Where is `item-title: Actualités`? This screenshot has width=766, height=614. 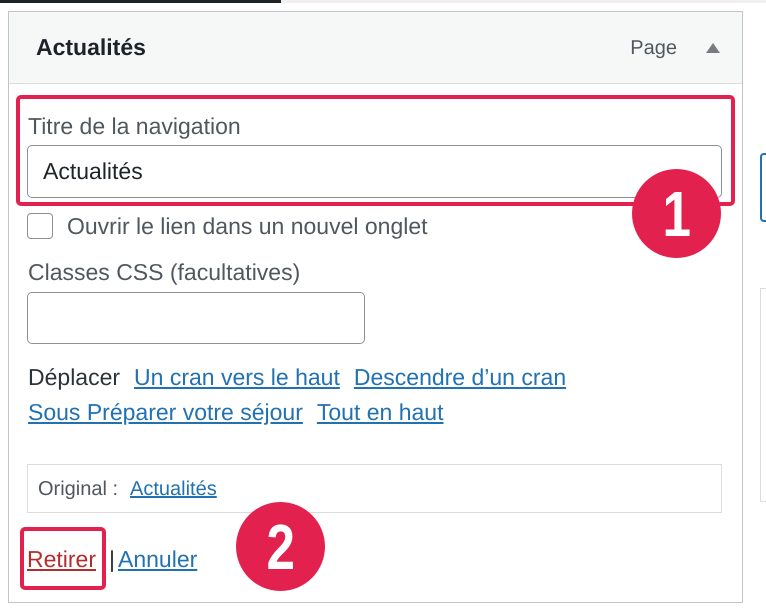 item-title: Actualités is located at coordinates (91, 47).